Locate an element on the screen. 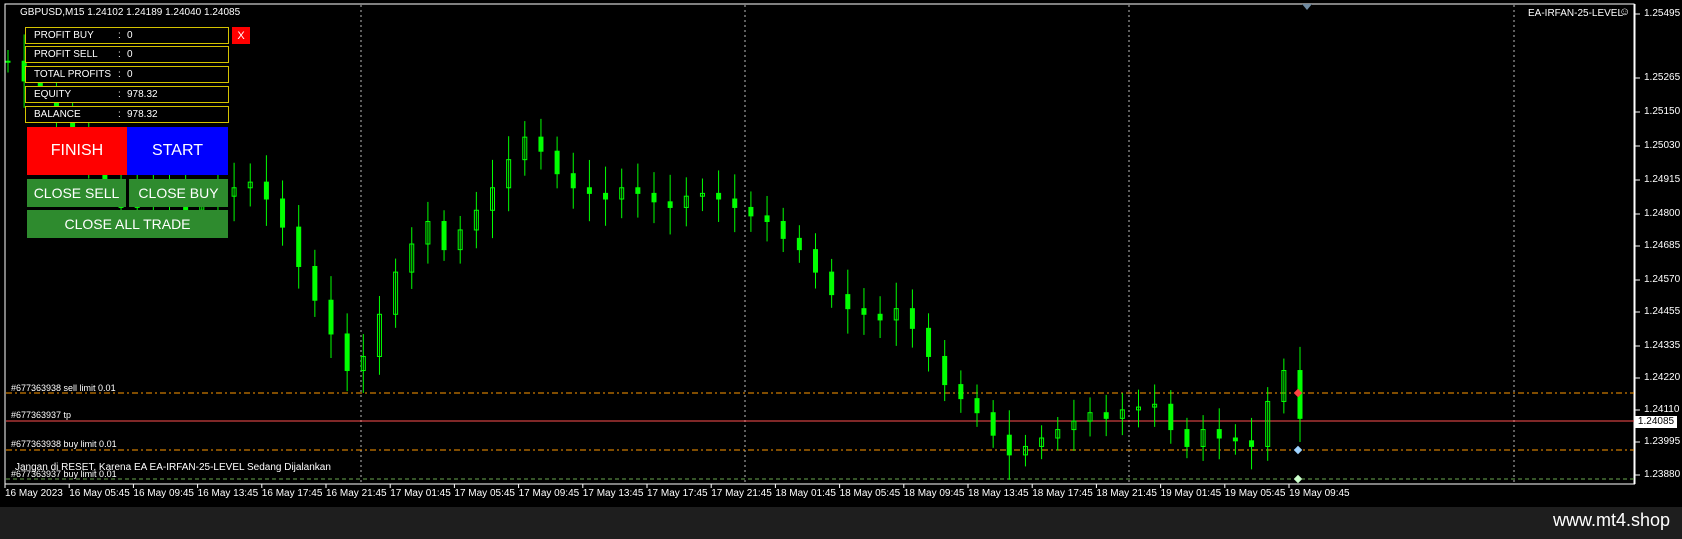  close-panel-button: X is located at coordinates (241, 35).